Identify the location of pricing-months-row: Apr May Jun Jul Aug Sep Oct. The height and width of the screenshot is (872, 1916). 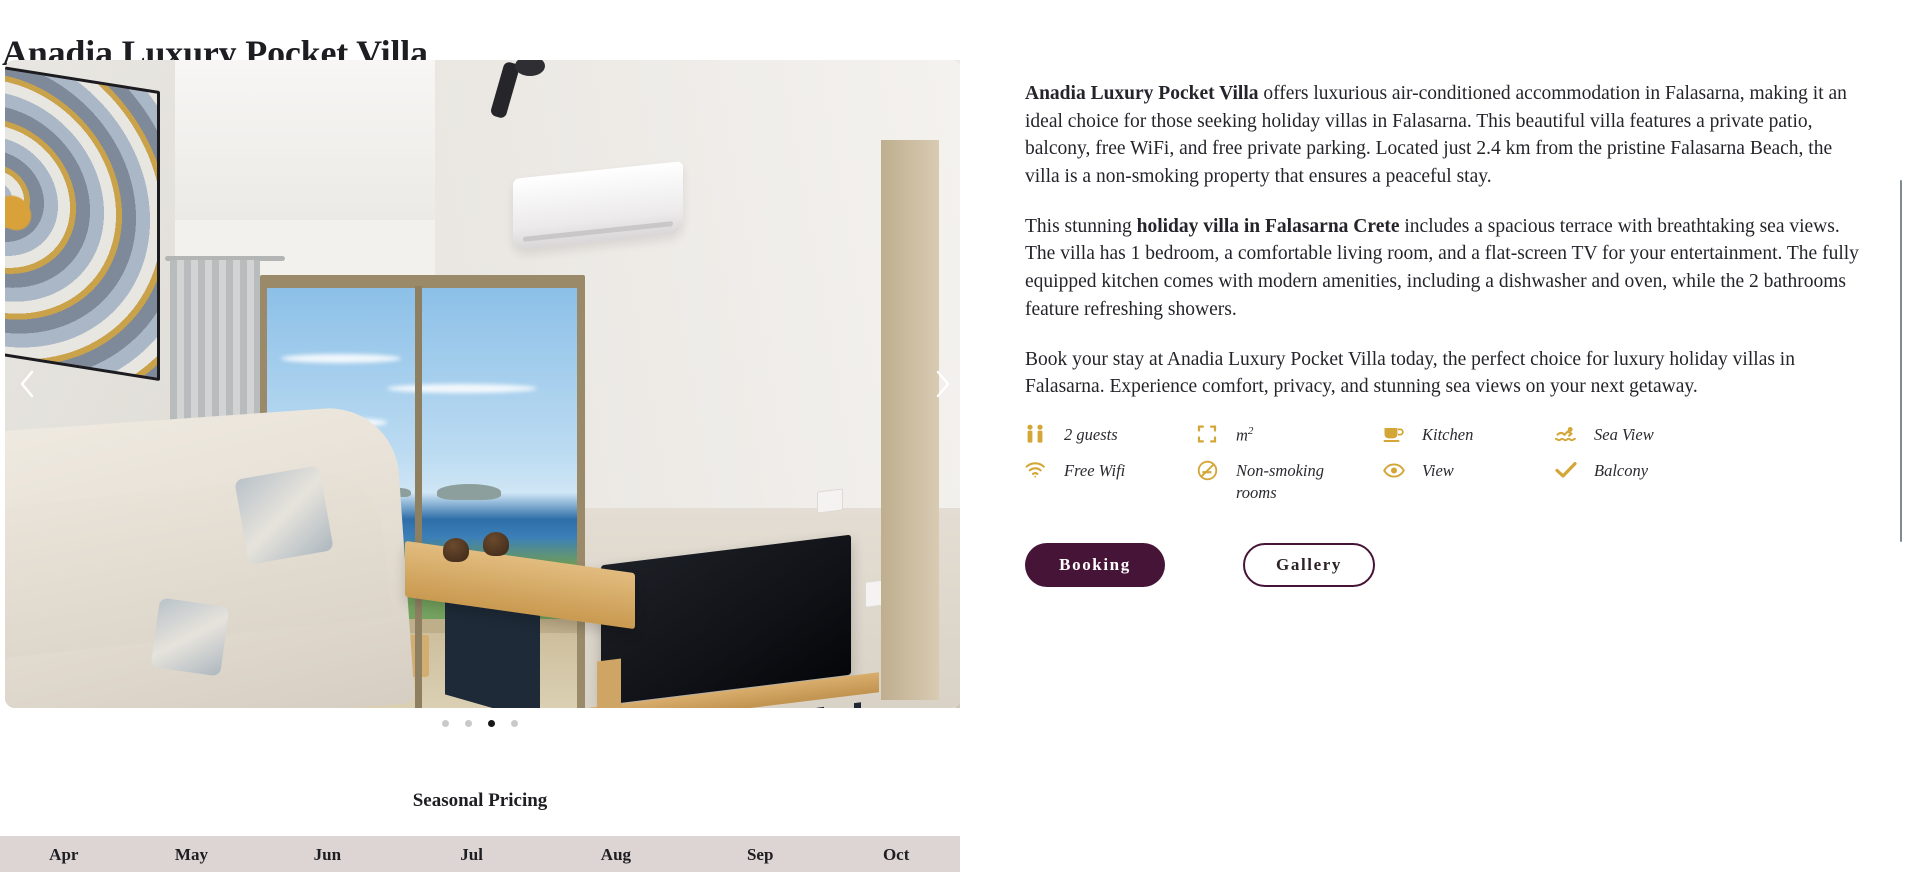
(480, 854).